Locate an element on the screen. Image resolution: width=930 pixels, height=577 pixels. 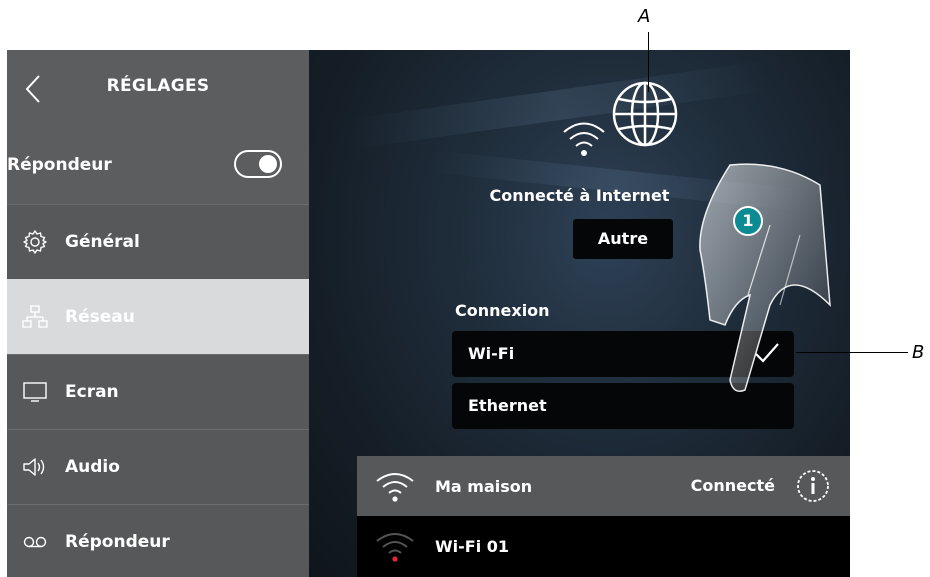
page-title: RÉGLAGES is located at coordinates (158, 86).